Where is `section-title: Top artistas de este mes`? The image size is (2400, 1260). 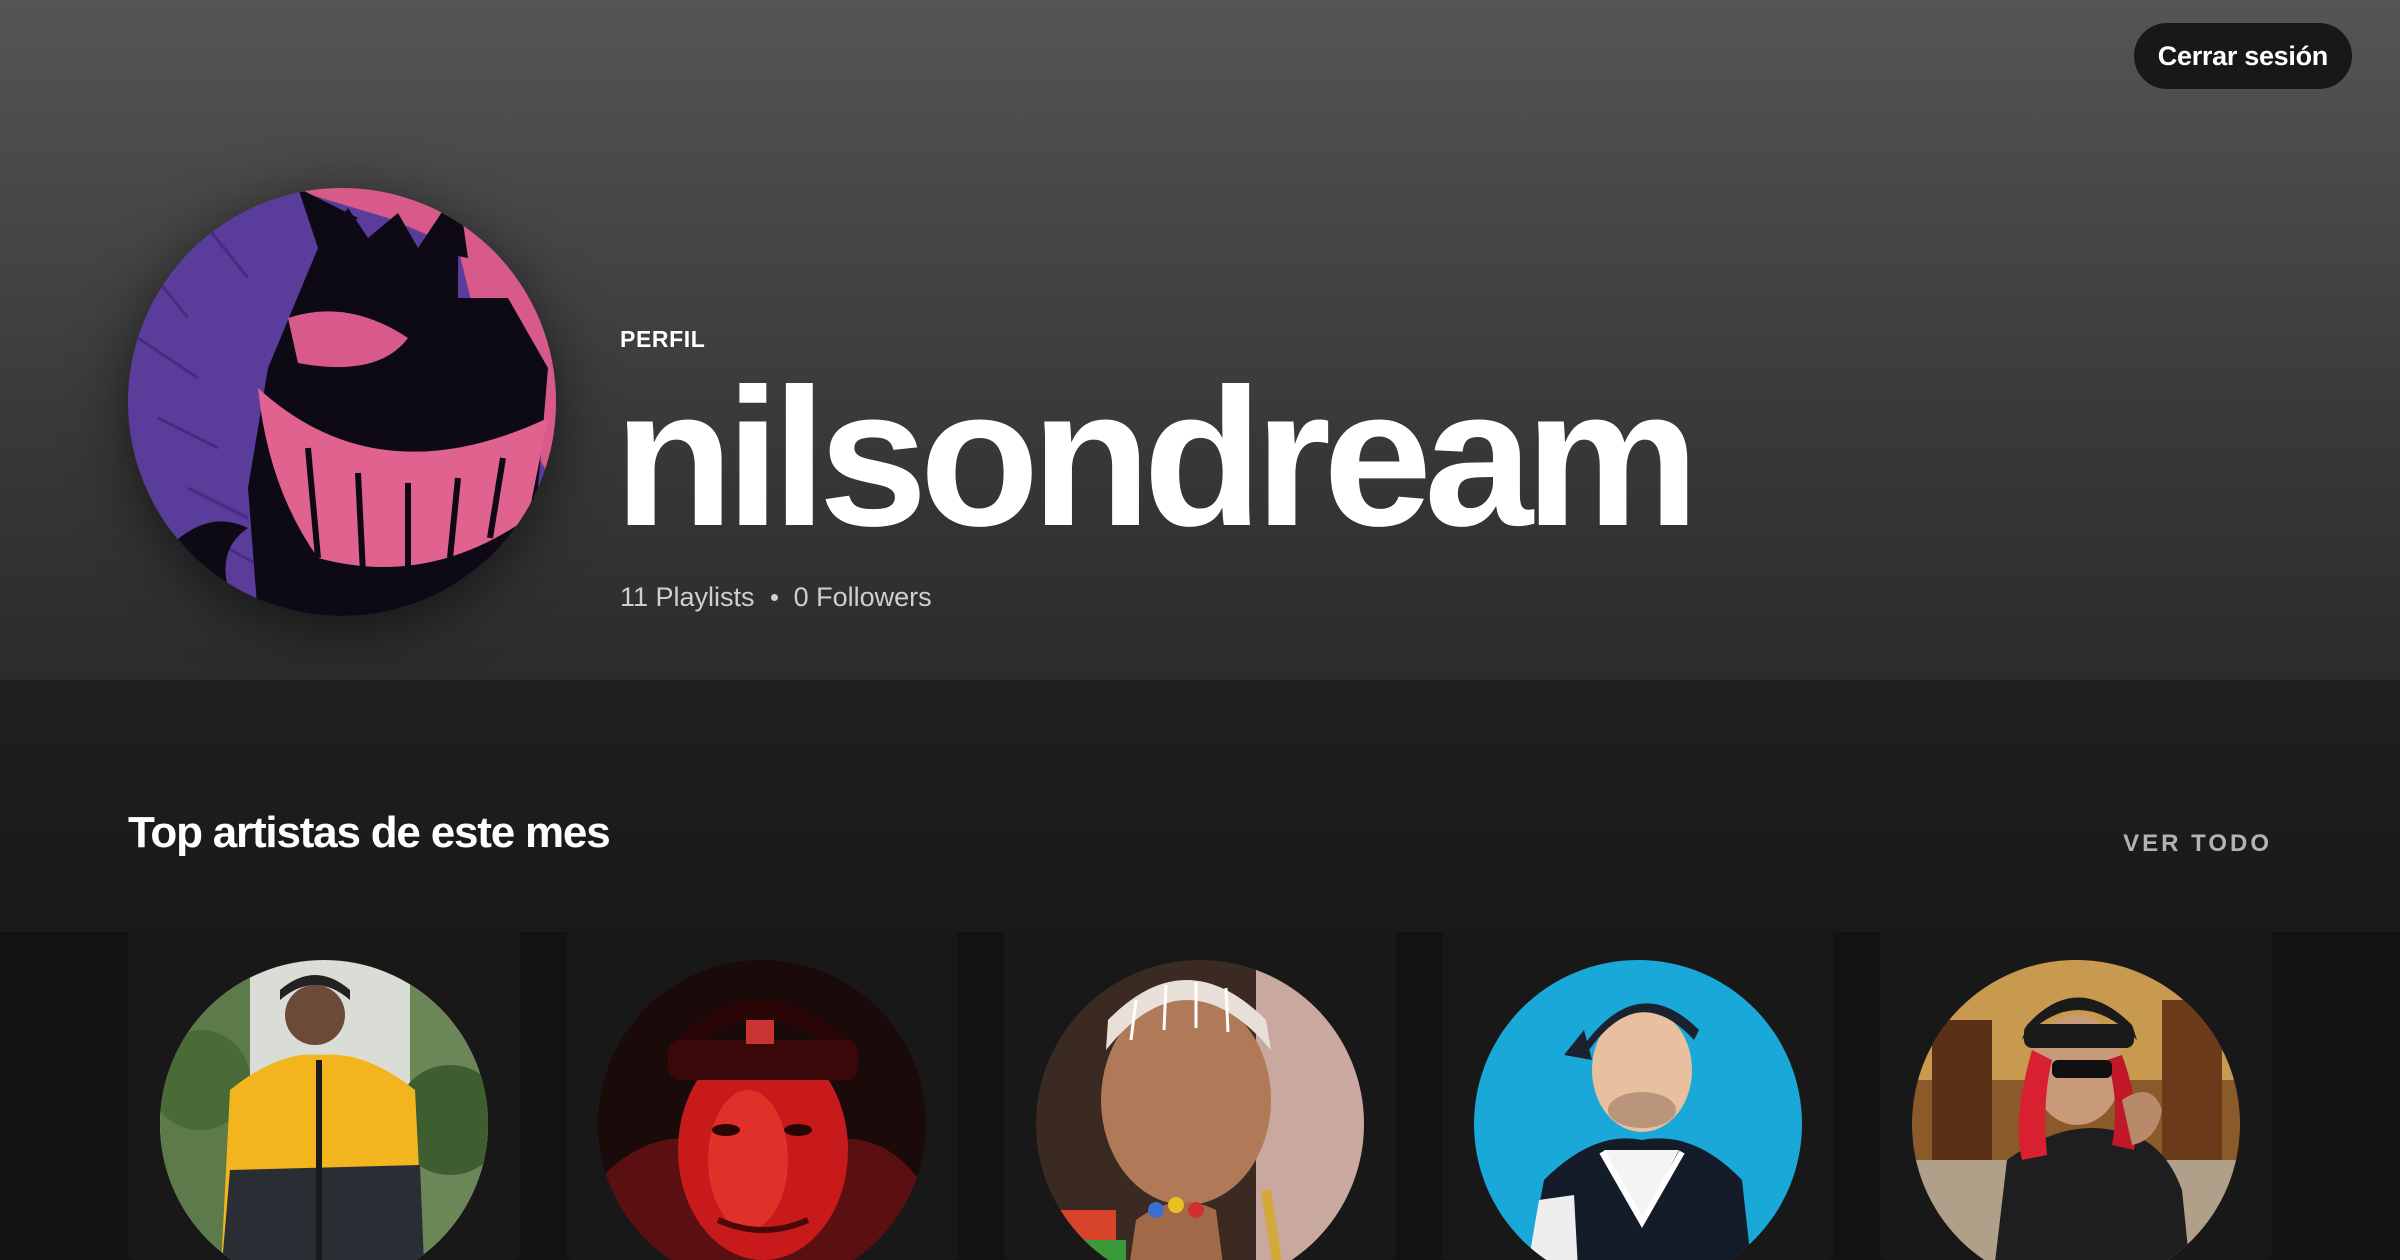
section-title: Top artistas de este mes is located at coordinates (369, 832).